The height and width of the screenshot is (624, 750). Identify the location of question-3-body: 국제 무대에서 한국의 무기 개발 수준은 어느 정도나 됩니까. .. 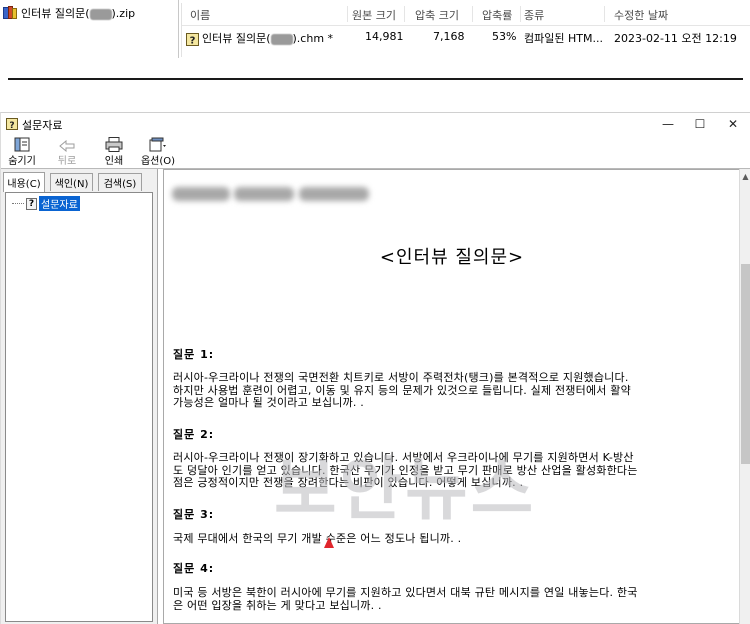
(317, 538).